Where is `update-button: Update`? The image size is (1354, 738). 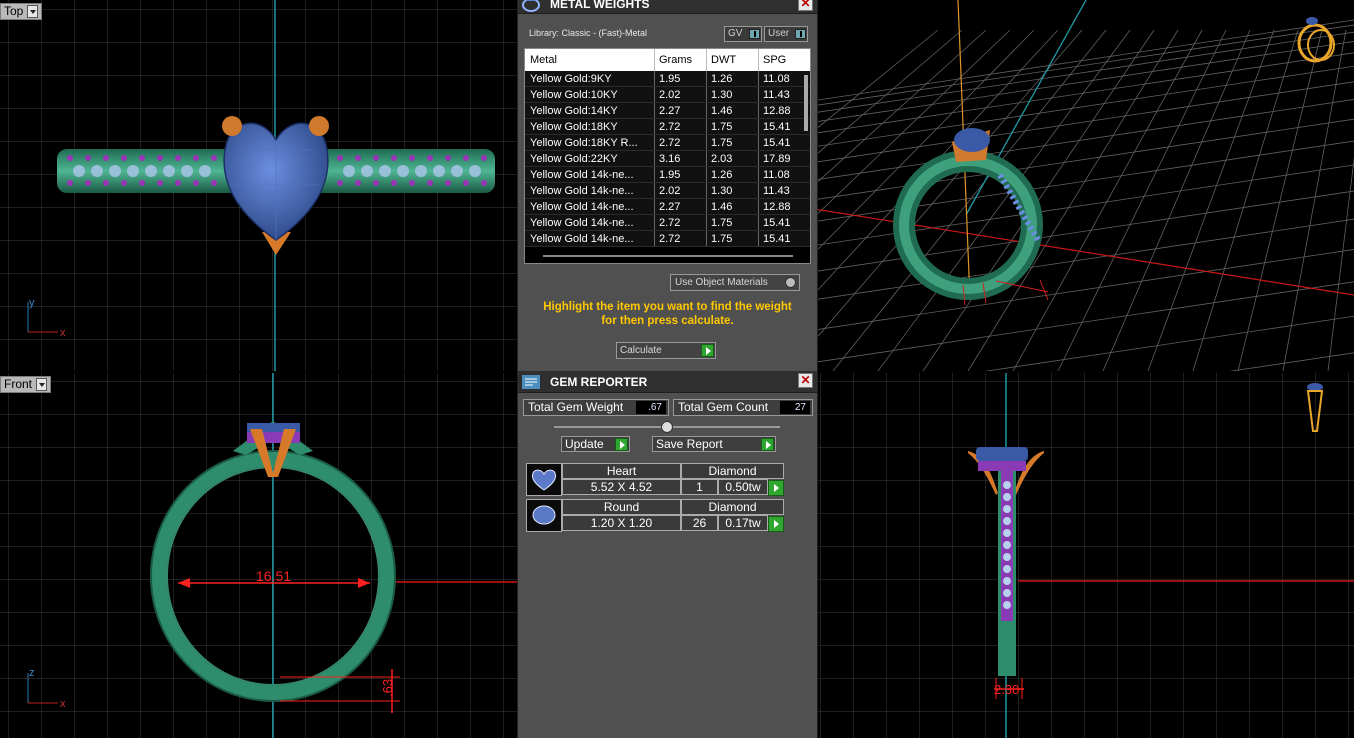 update-button: Update is located at coordinates (595, 444).